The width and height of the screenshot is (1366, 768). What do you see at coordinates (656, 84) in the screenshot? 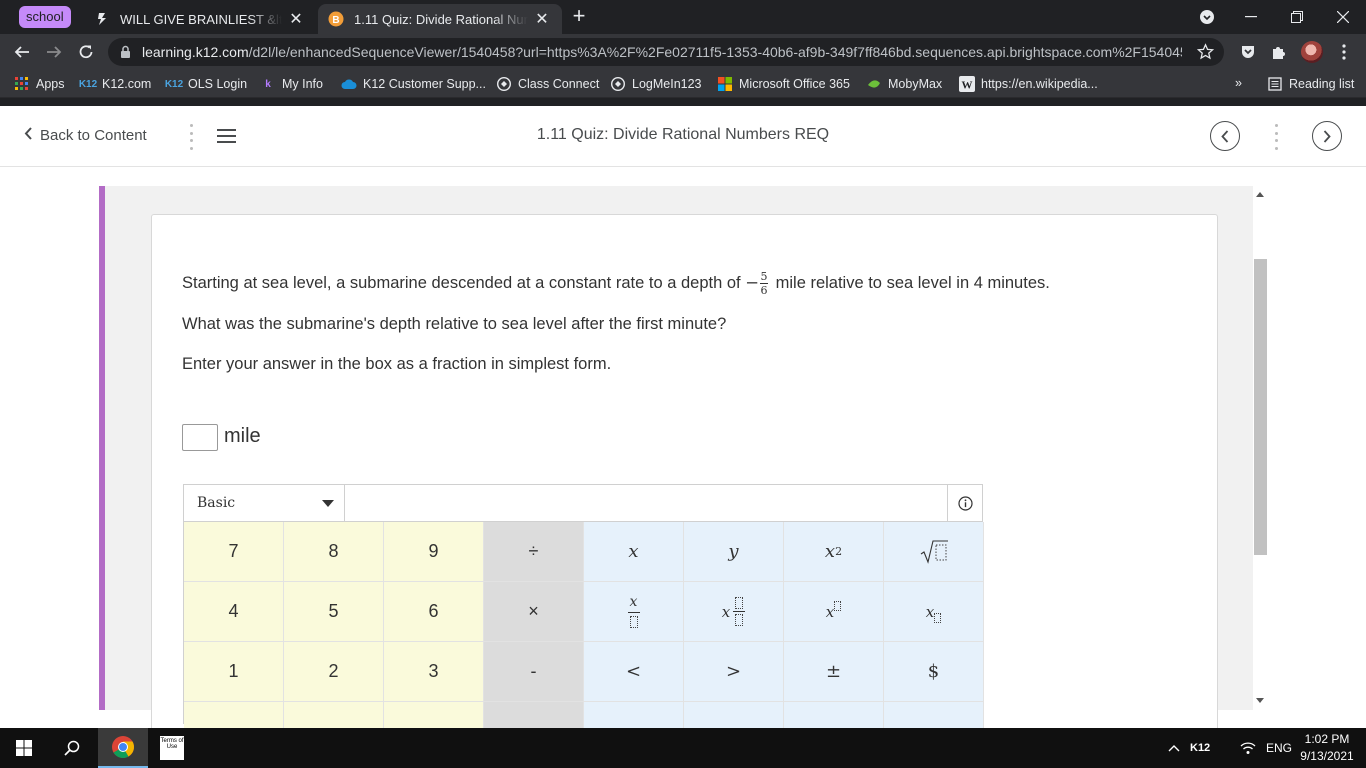
I see `bookmark-logmein: LogMeIn123` at bounding box center [656, 84].